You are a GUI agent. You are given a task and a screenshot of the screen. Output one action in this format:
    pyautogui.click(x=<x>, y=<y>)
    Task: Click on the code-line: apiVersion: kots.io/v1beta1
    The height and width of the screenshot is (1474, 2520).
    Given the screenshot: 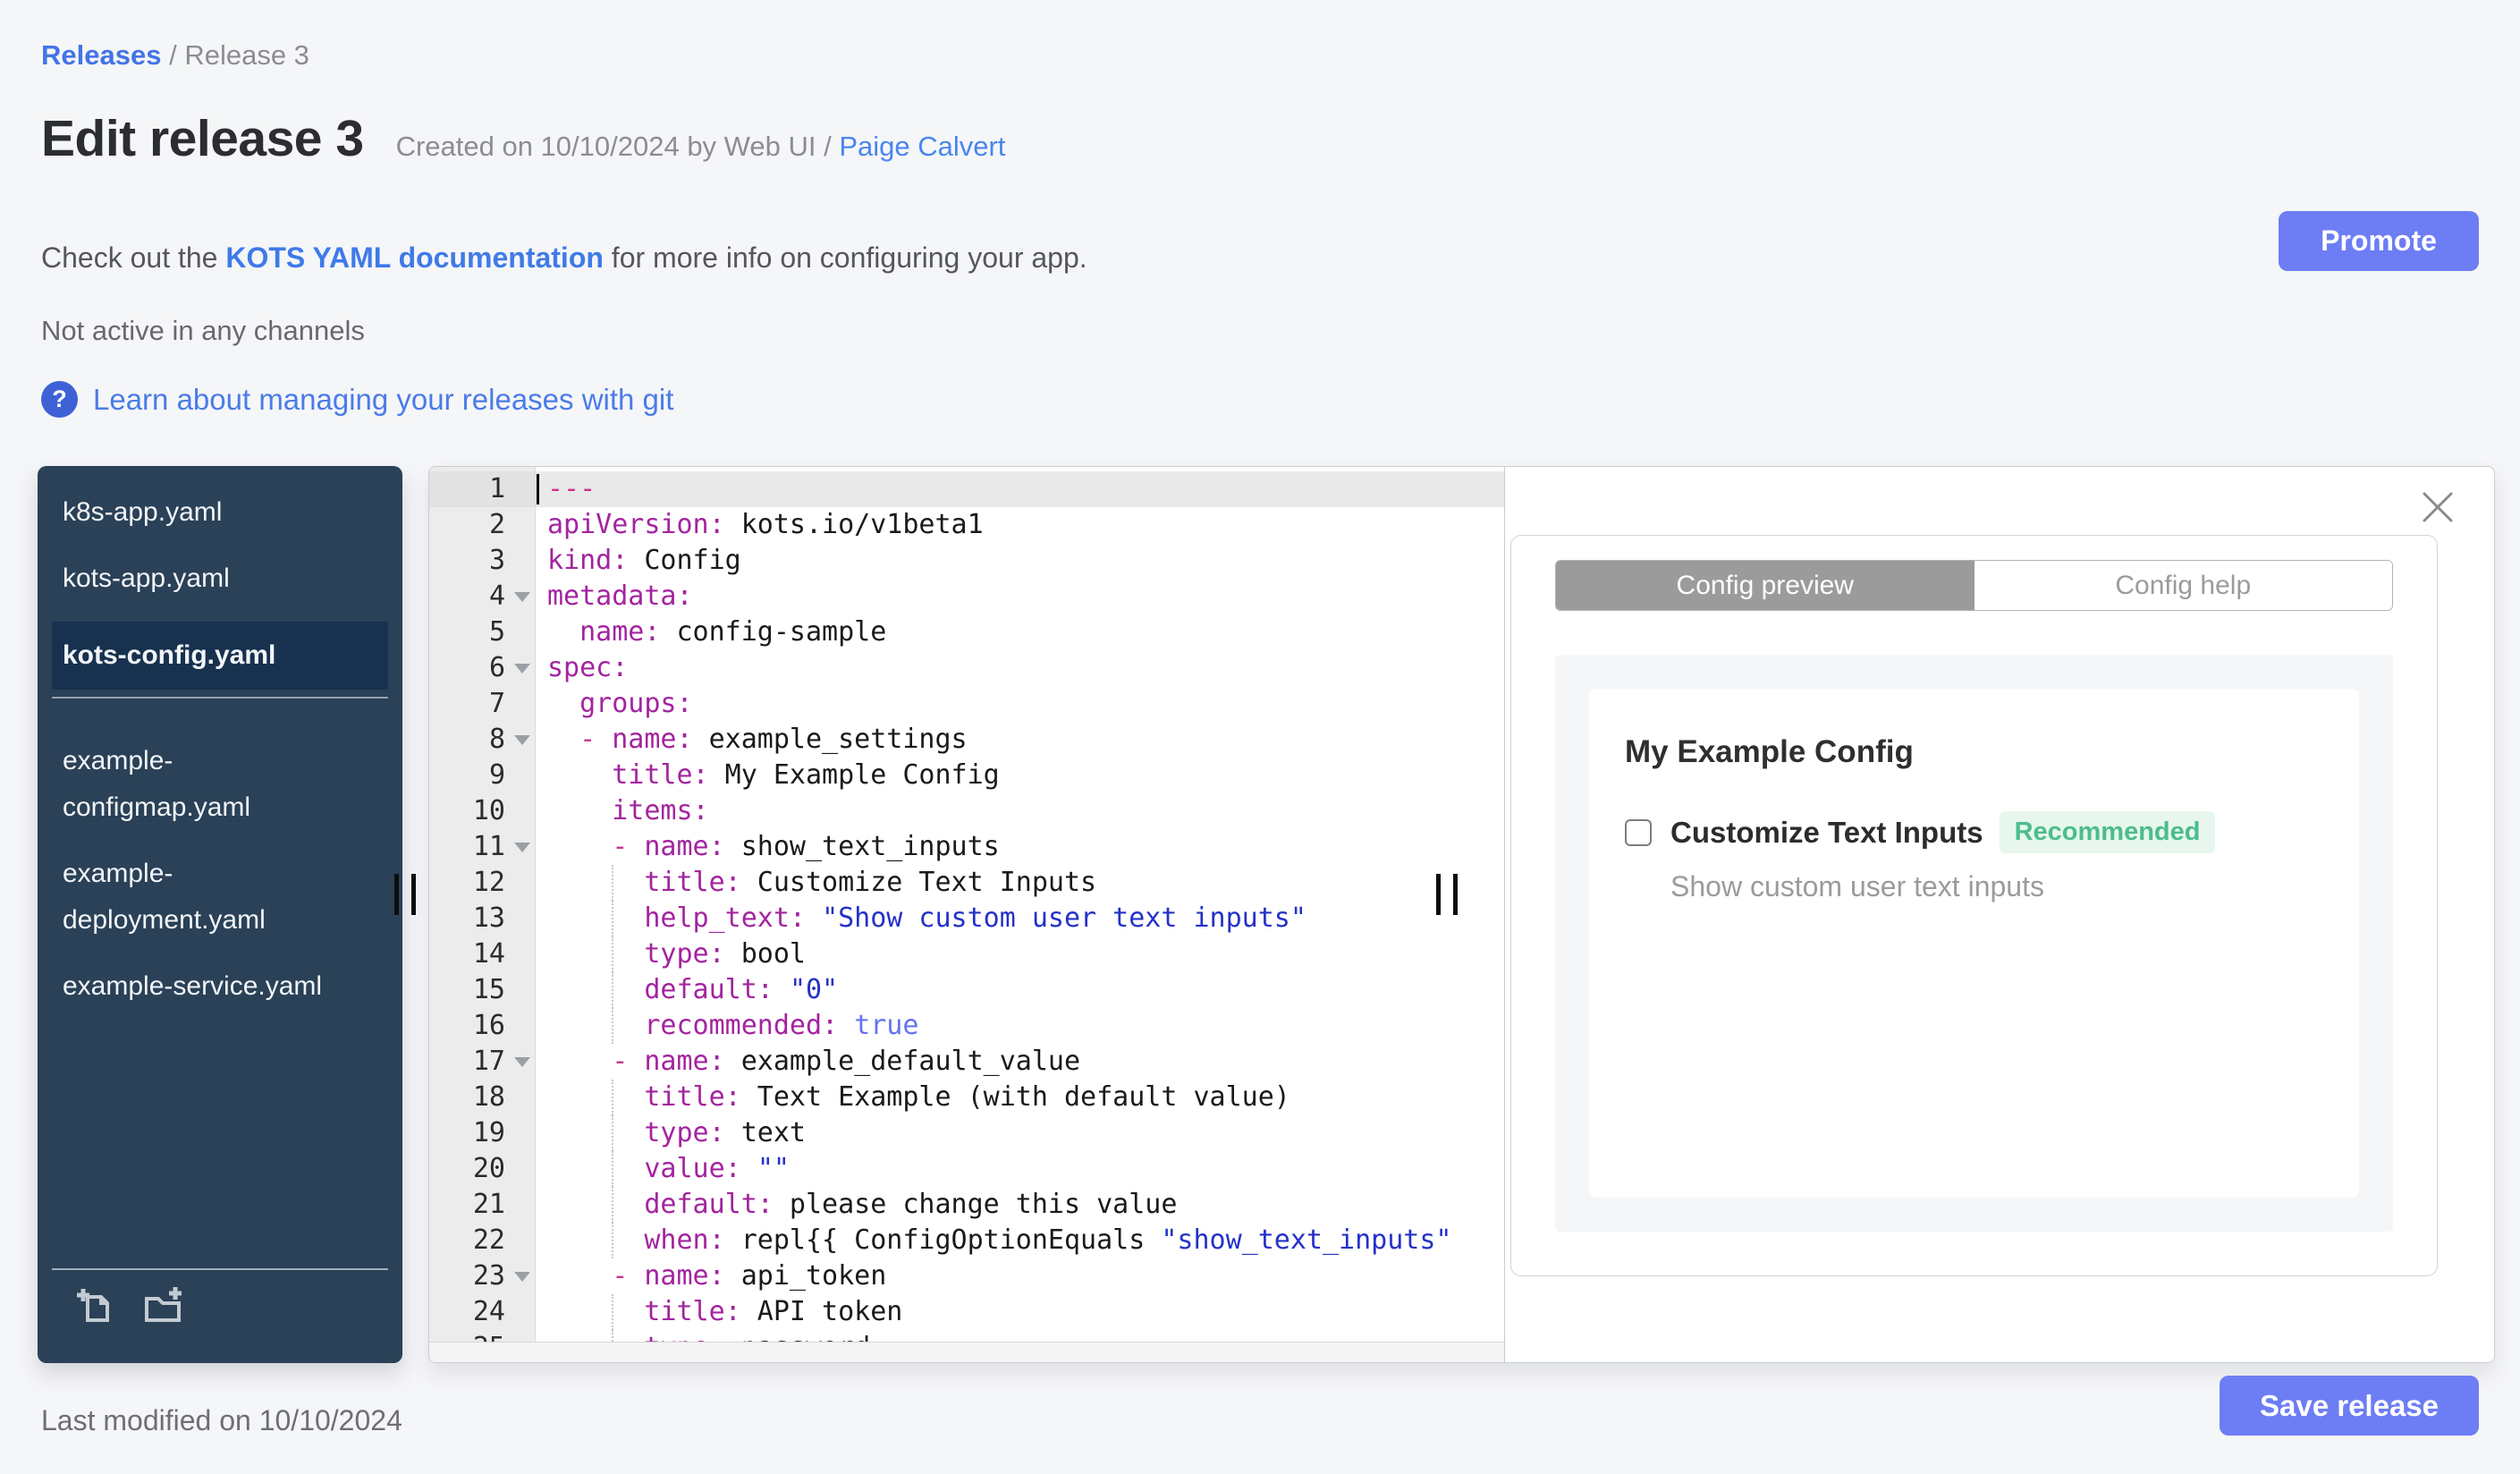 What is the action you would take?
    pyautogui.click(x=1020, y=525)
    